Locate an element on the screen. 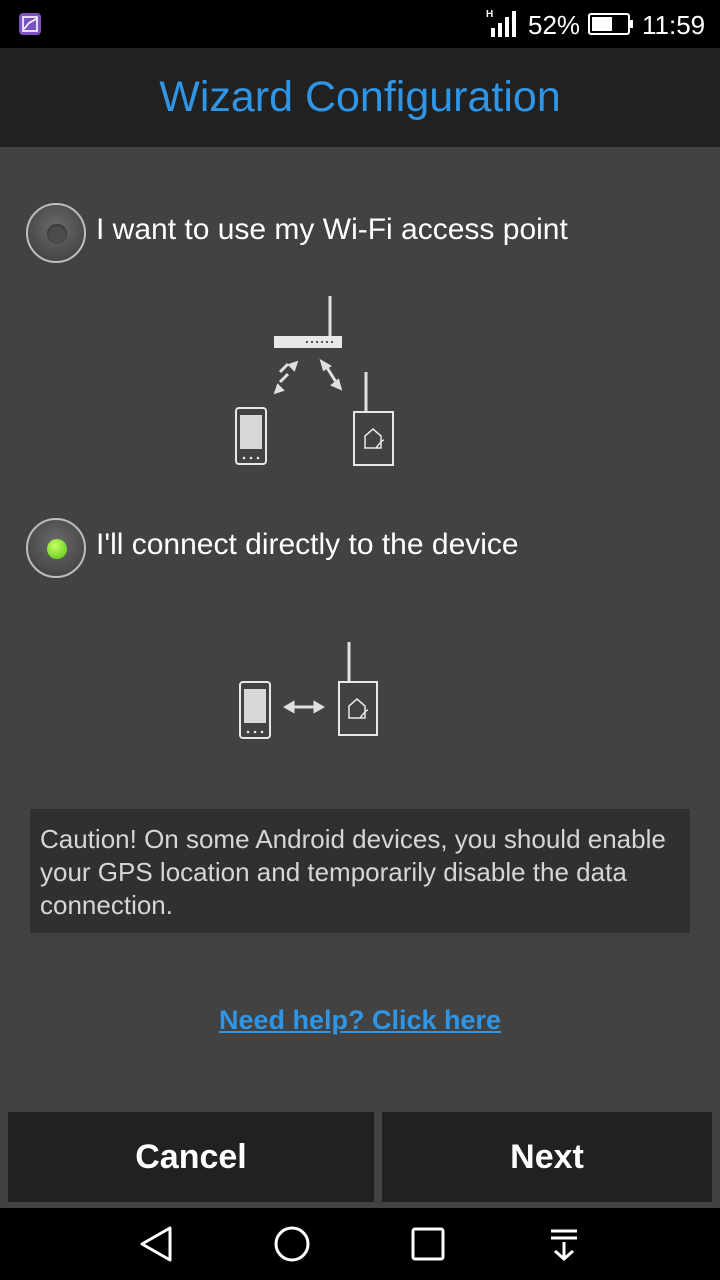 Image resolution: width=720 pixels, height=1280 pixels. wifi-option-label: I want to use my Wi-Fi access point is located at coordinates (332, 229).